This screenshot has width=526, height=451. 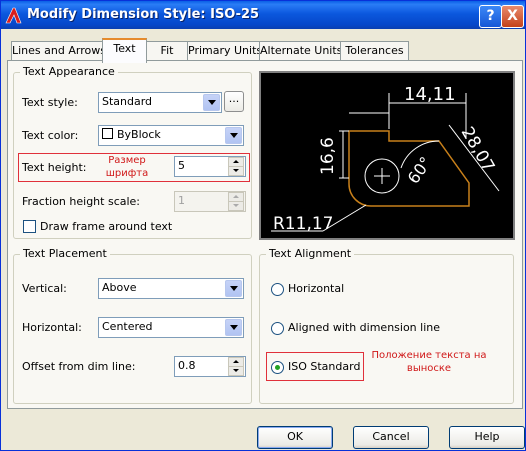 What do you see at coordinates (277, 328) in the screenshot?
I see `radio-aligned` at bounding box center [277, 328].